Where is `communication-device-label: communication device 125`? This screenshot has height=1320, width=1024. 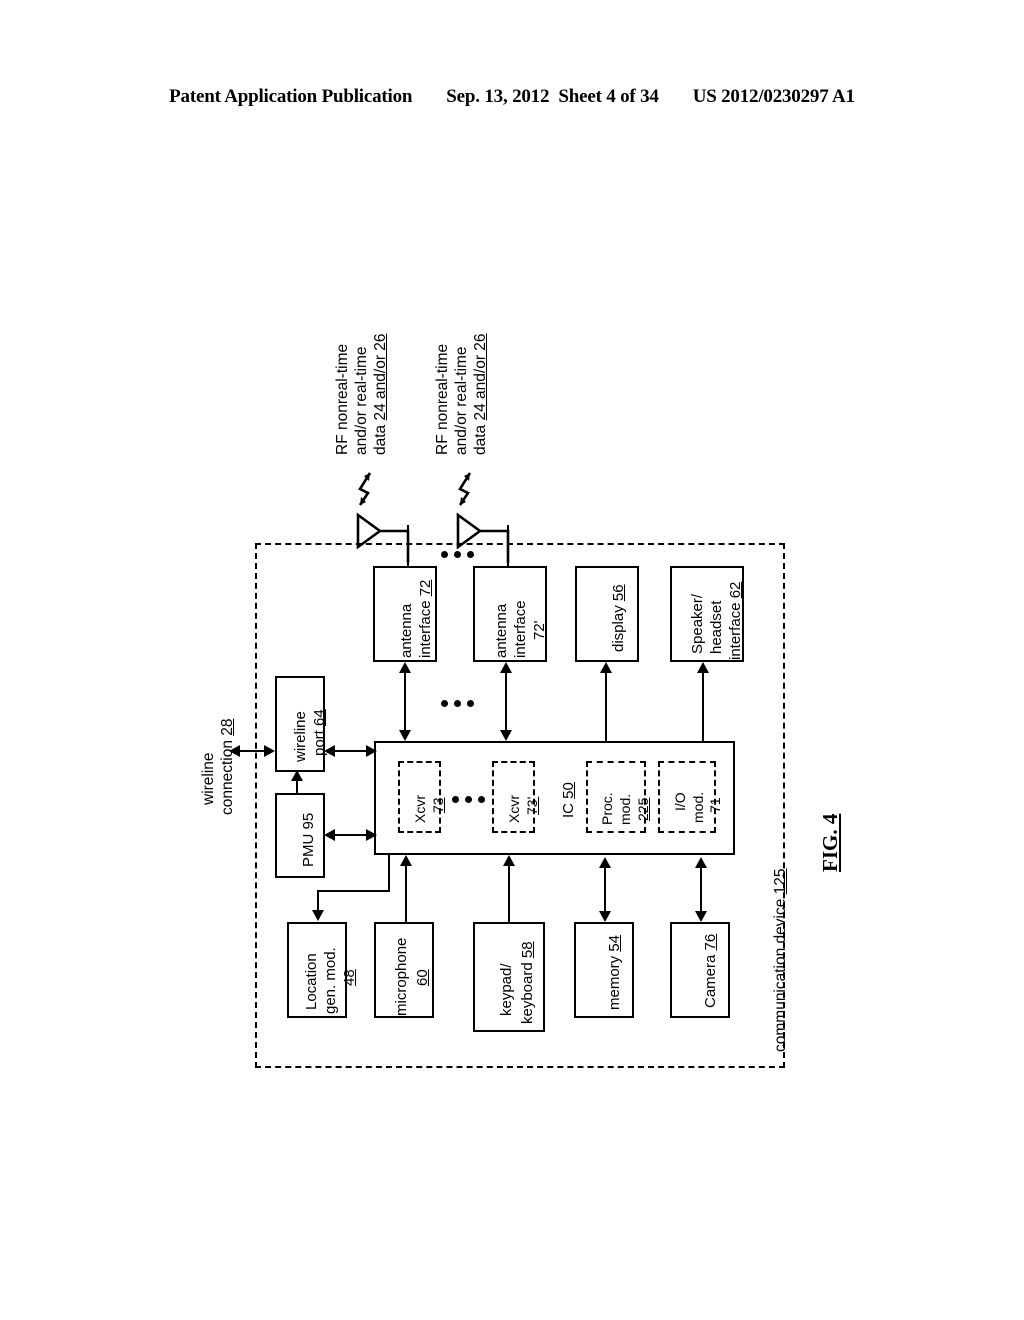 communication-device-label: communication device 125 is located at coordinates (780, 960).